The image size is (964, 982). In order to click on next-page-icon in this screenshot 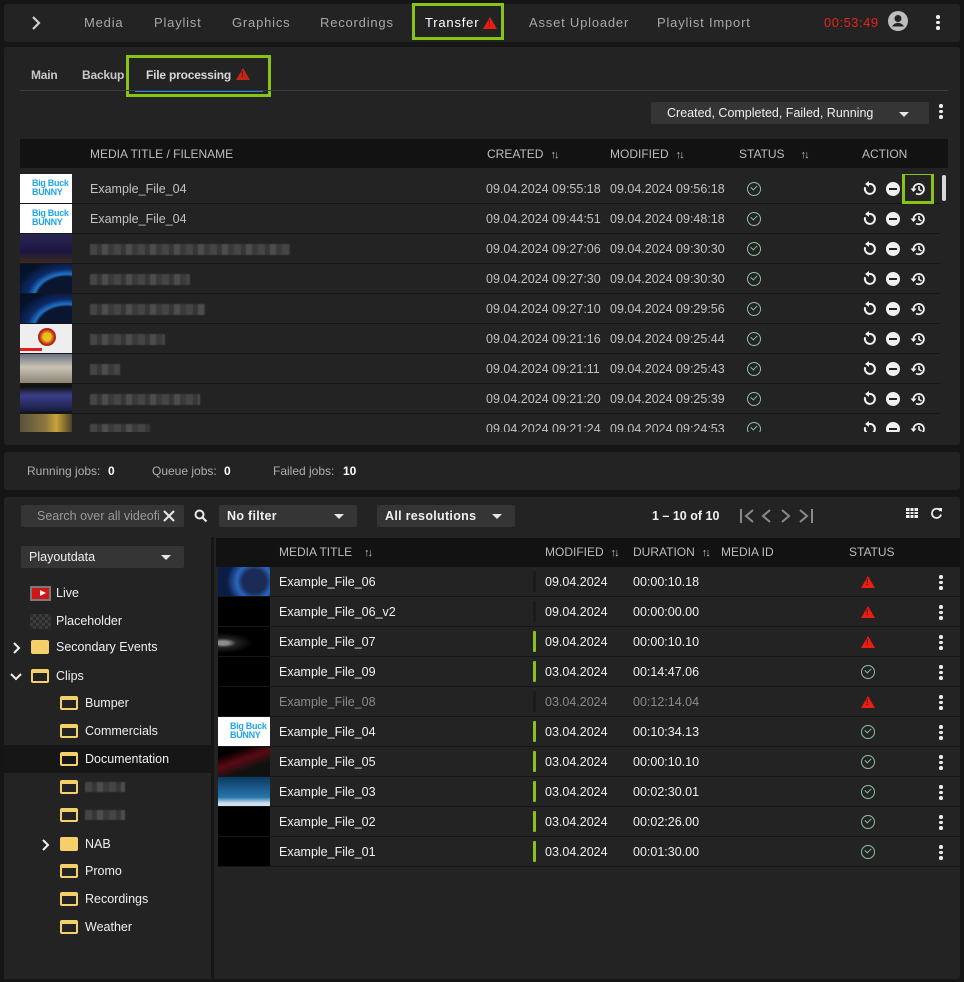, I will do `click(786, 516)`.